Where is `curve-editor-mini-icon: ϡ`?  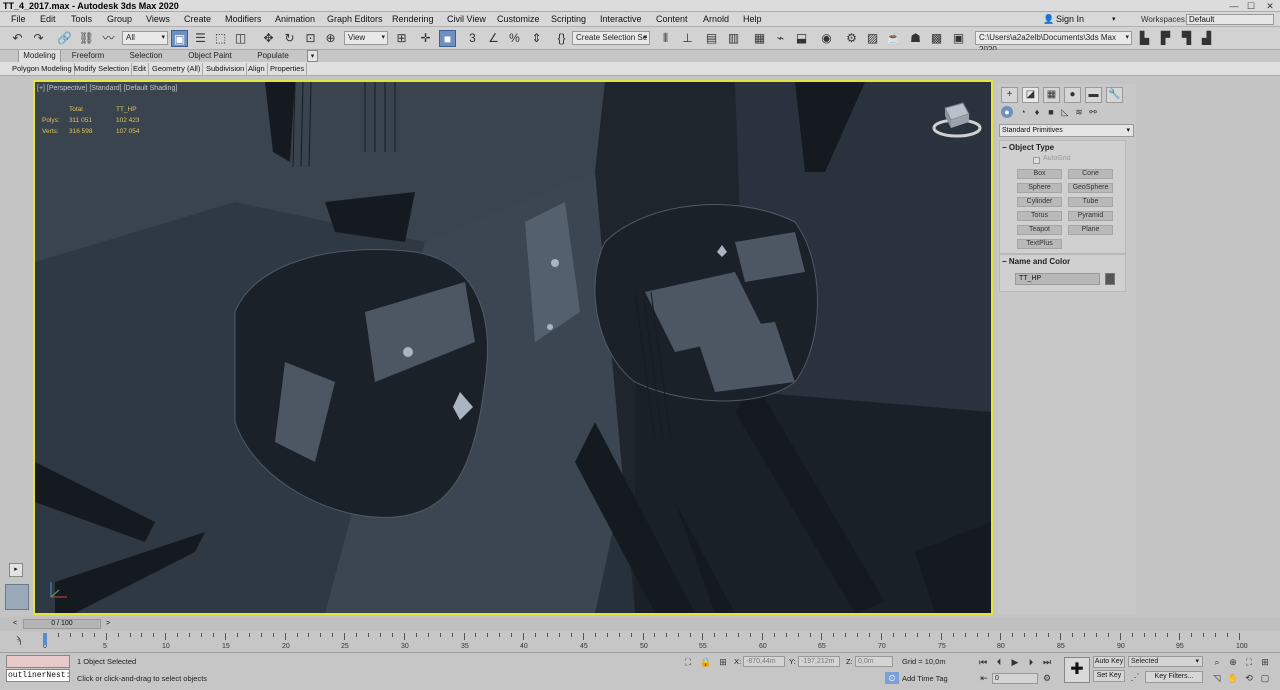
curve-editor-mini-icon: ϡ is located at coordinates (18, 640).